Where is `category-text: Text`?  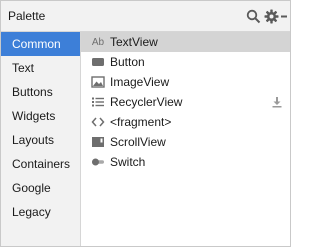
category-text: Text is located at coordinates (40, 68).